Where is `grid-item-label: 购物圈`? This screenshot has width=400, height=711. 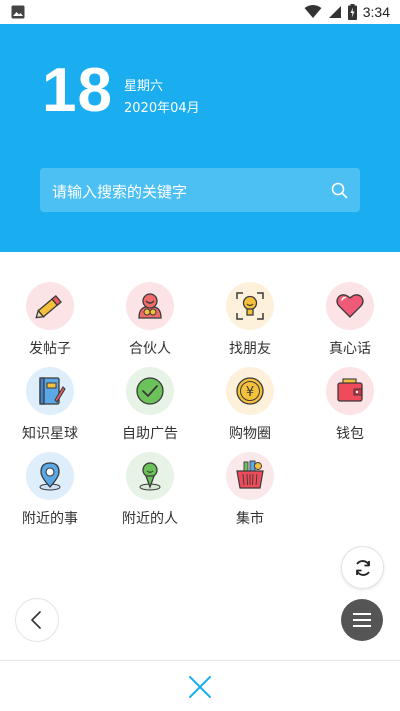 grid-item-label: 购物圈 is located at coordinates (250, 434).